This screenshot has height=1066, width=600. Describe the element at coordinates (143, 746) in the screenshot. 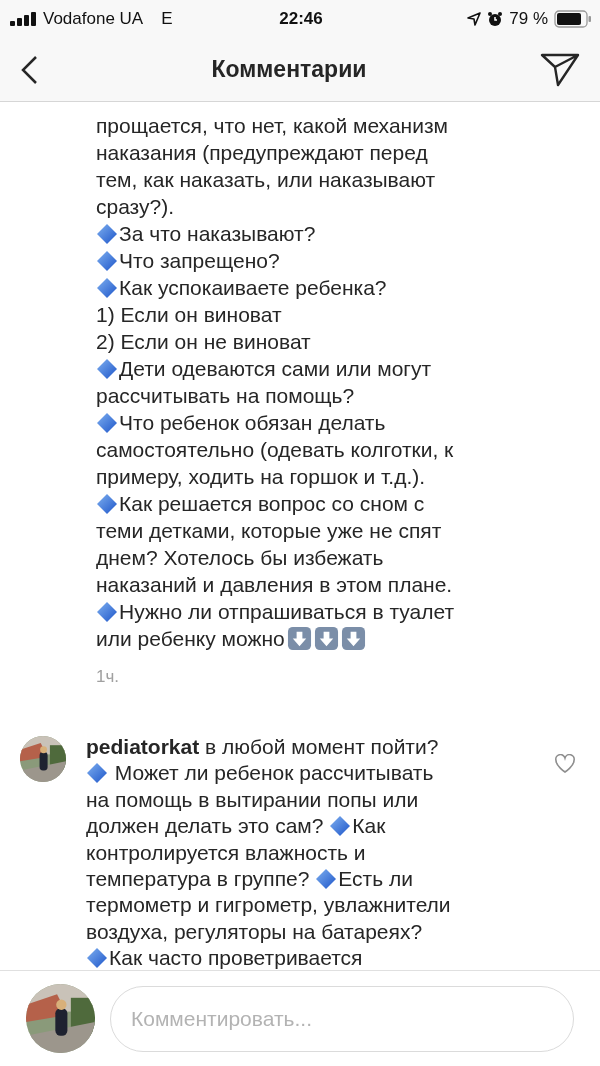

I see `username-link: pediatorkat` at that location.